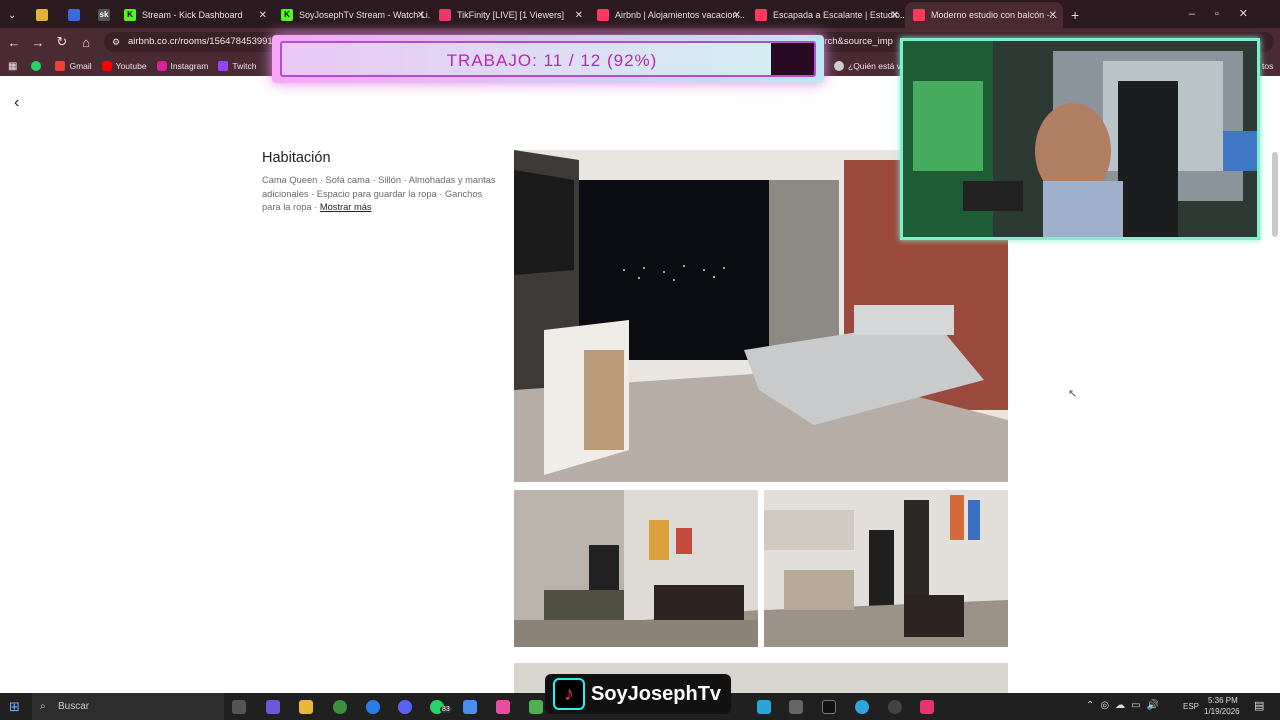 The height and width of the screenshot is (720, 1280). What do you see at coordinates (296, 158) in the screenshot?
I see `section-title: Habitación` at bounding box center [296, 158].